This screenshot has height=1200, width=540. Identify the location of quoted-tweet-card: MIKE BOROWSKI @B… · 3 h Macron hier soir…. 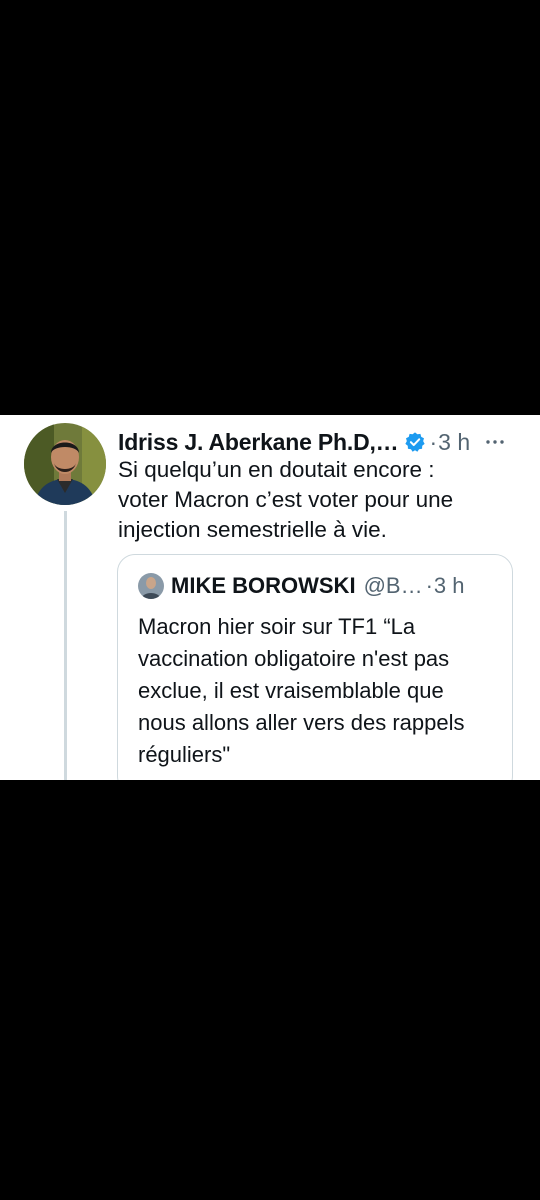
(315, 667).